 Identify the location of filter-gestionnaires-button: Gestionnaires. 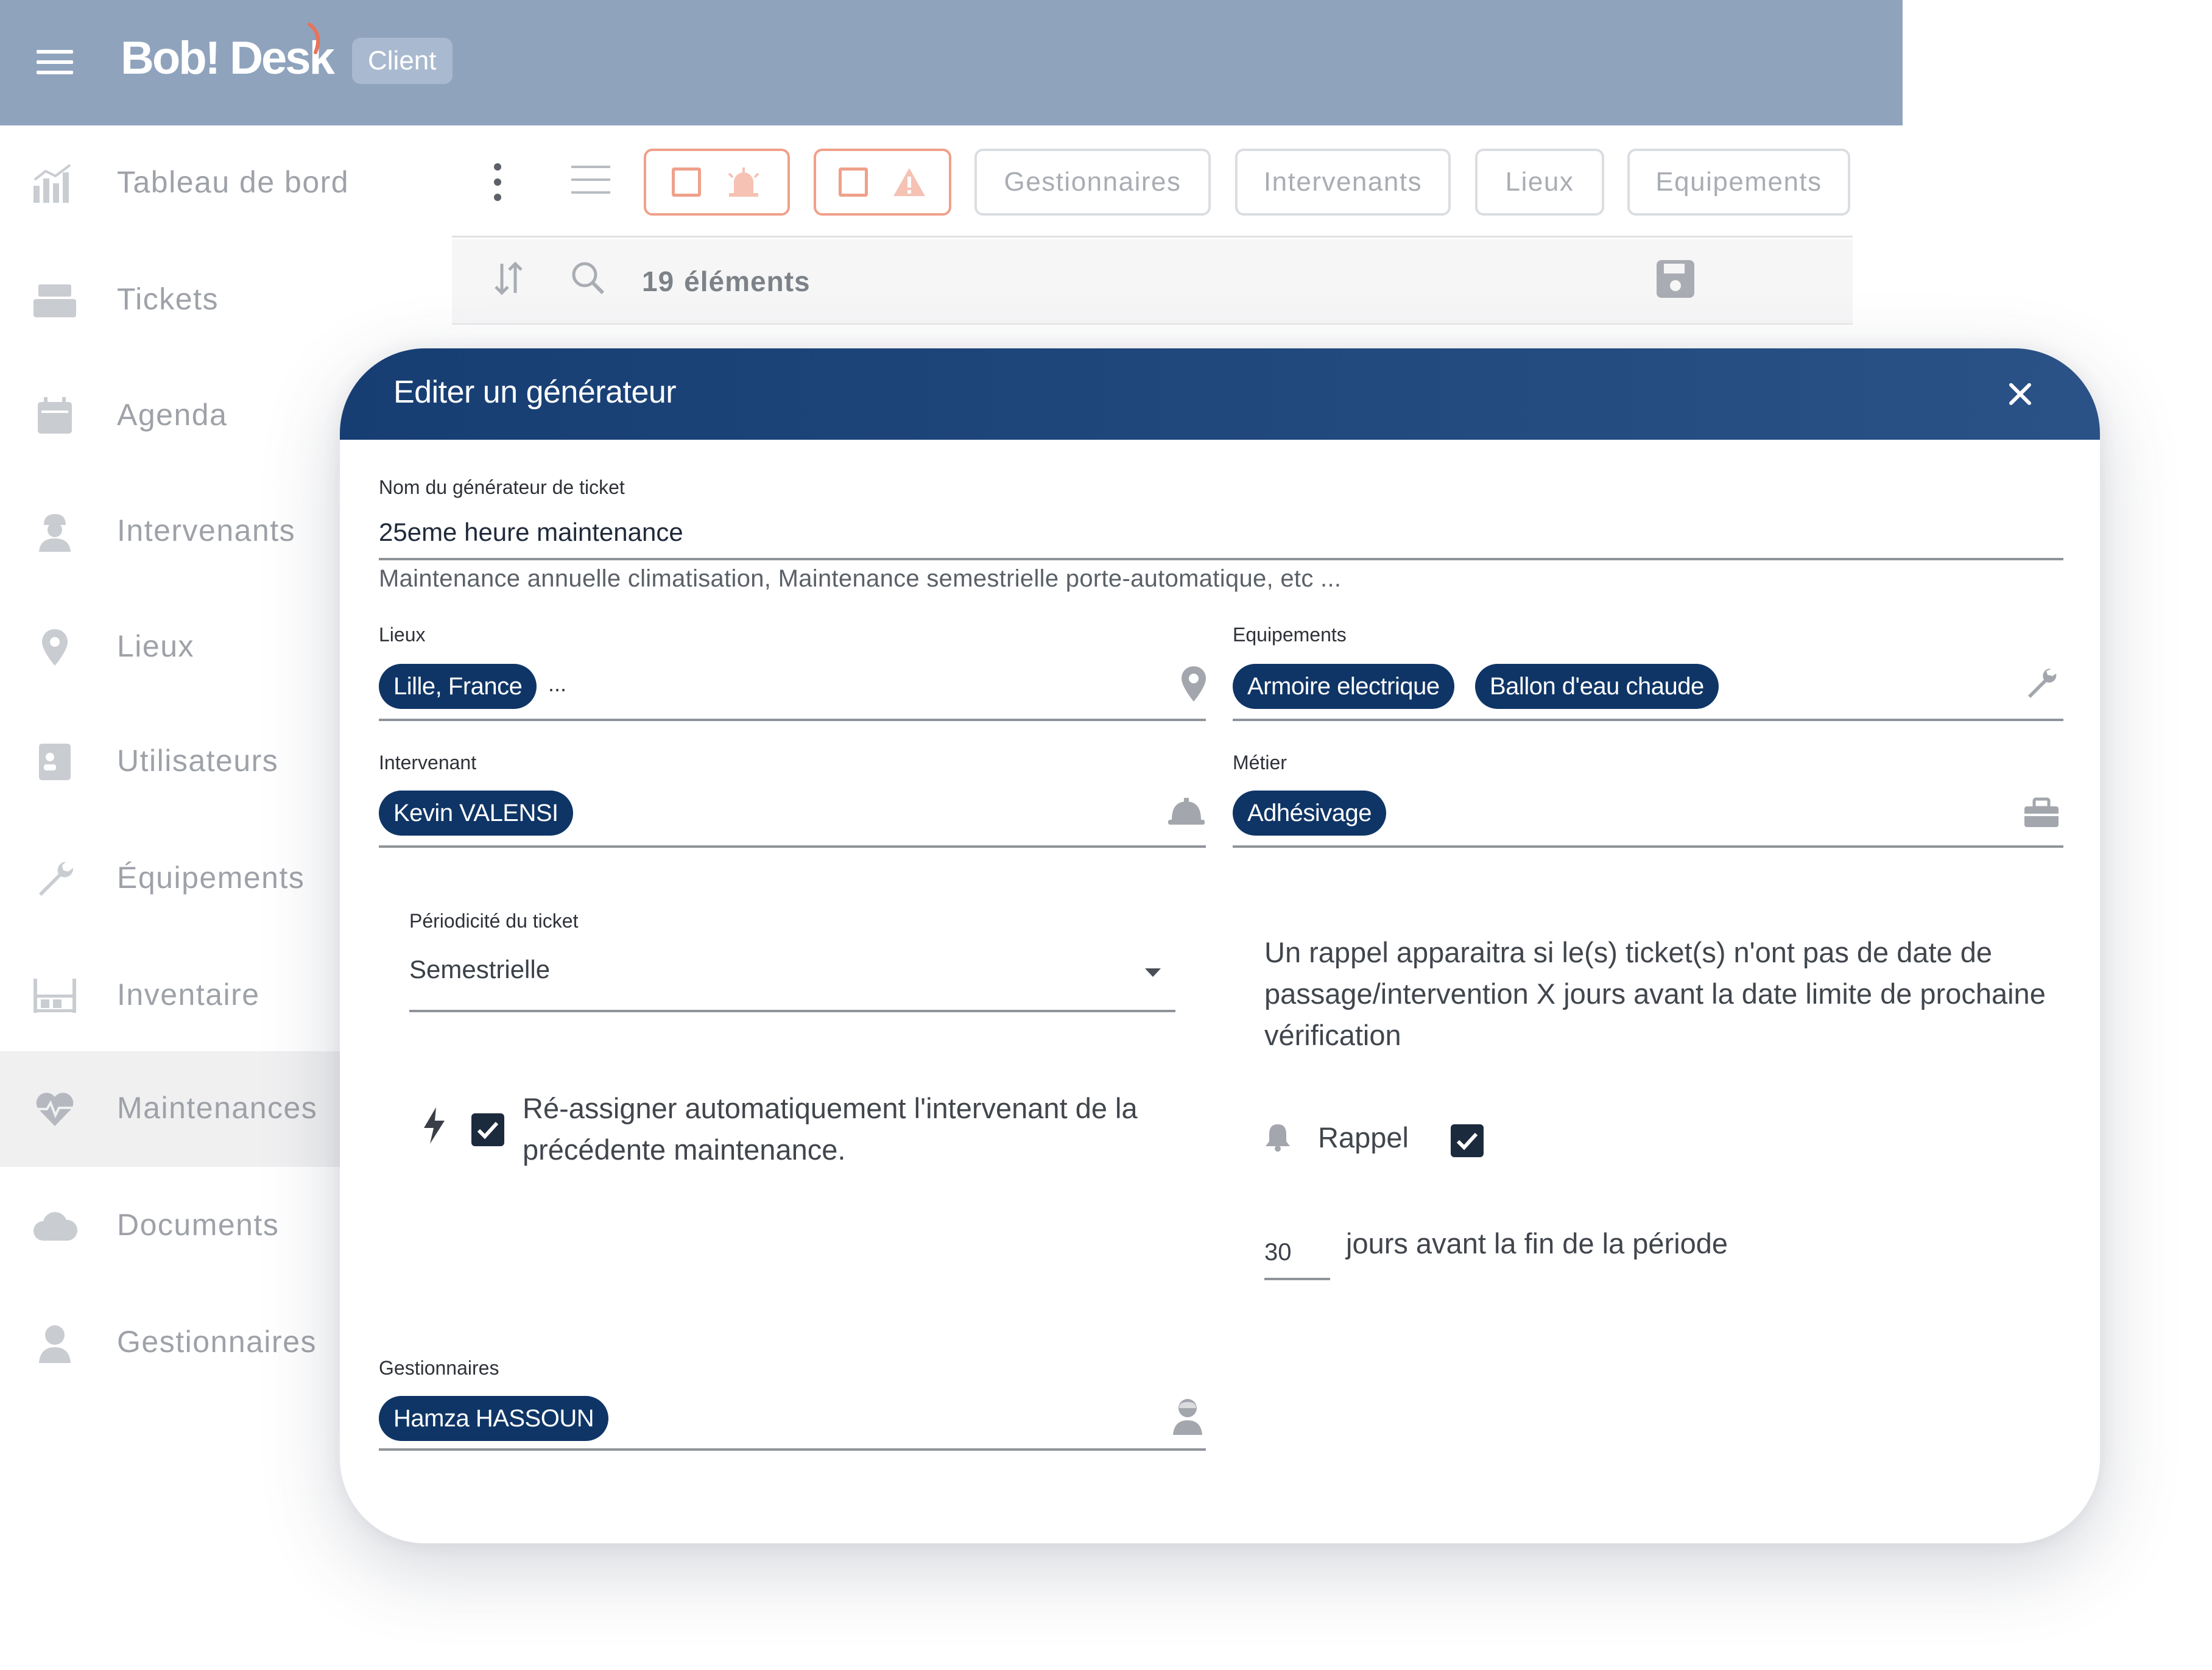
(1092, 182).